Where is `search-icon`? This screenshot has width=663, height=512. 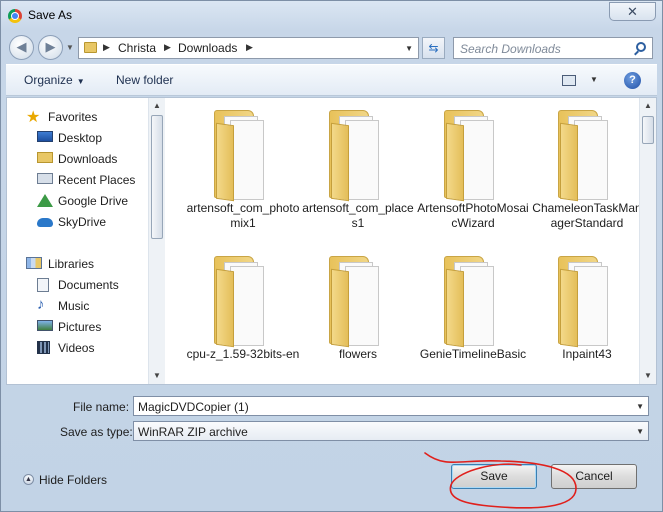
search-icon is located at coordinates (641, 47).